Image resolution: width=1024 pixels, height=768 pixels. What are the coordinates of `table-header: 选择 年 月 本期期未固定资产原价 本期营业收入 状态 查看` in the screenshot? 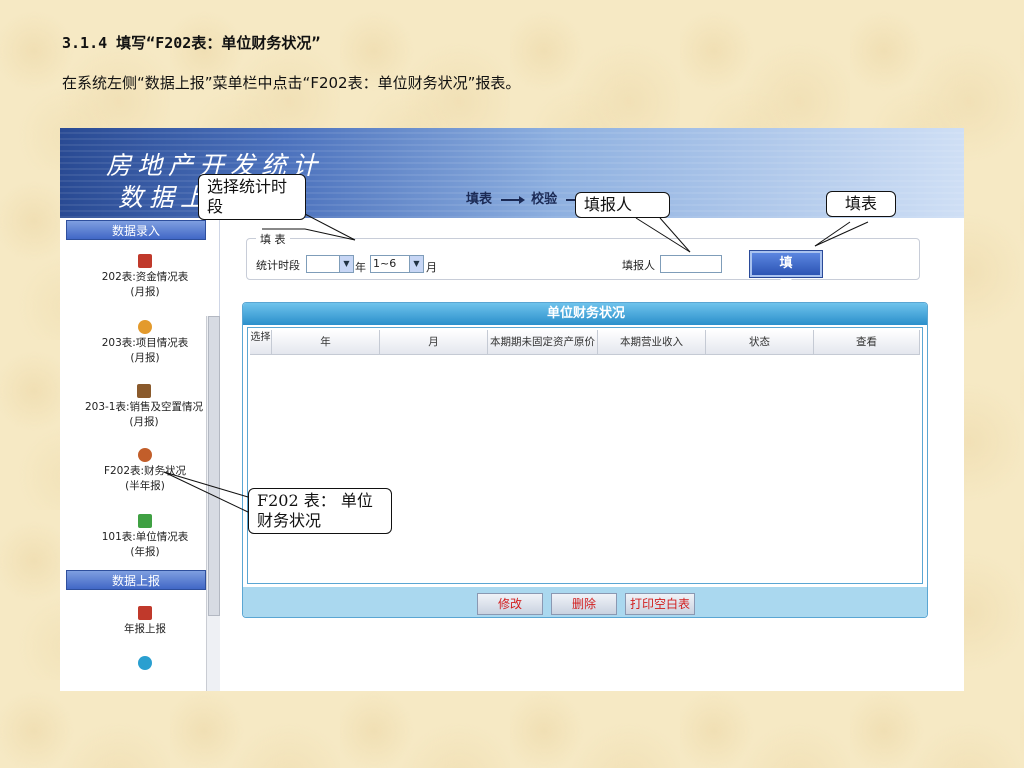 It's located at (585, 342).